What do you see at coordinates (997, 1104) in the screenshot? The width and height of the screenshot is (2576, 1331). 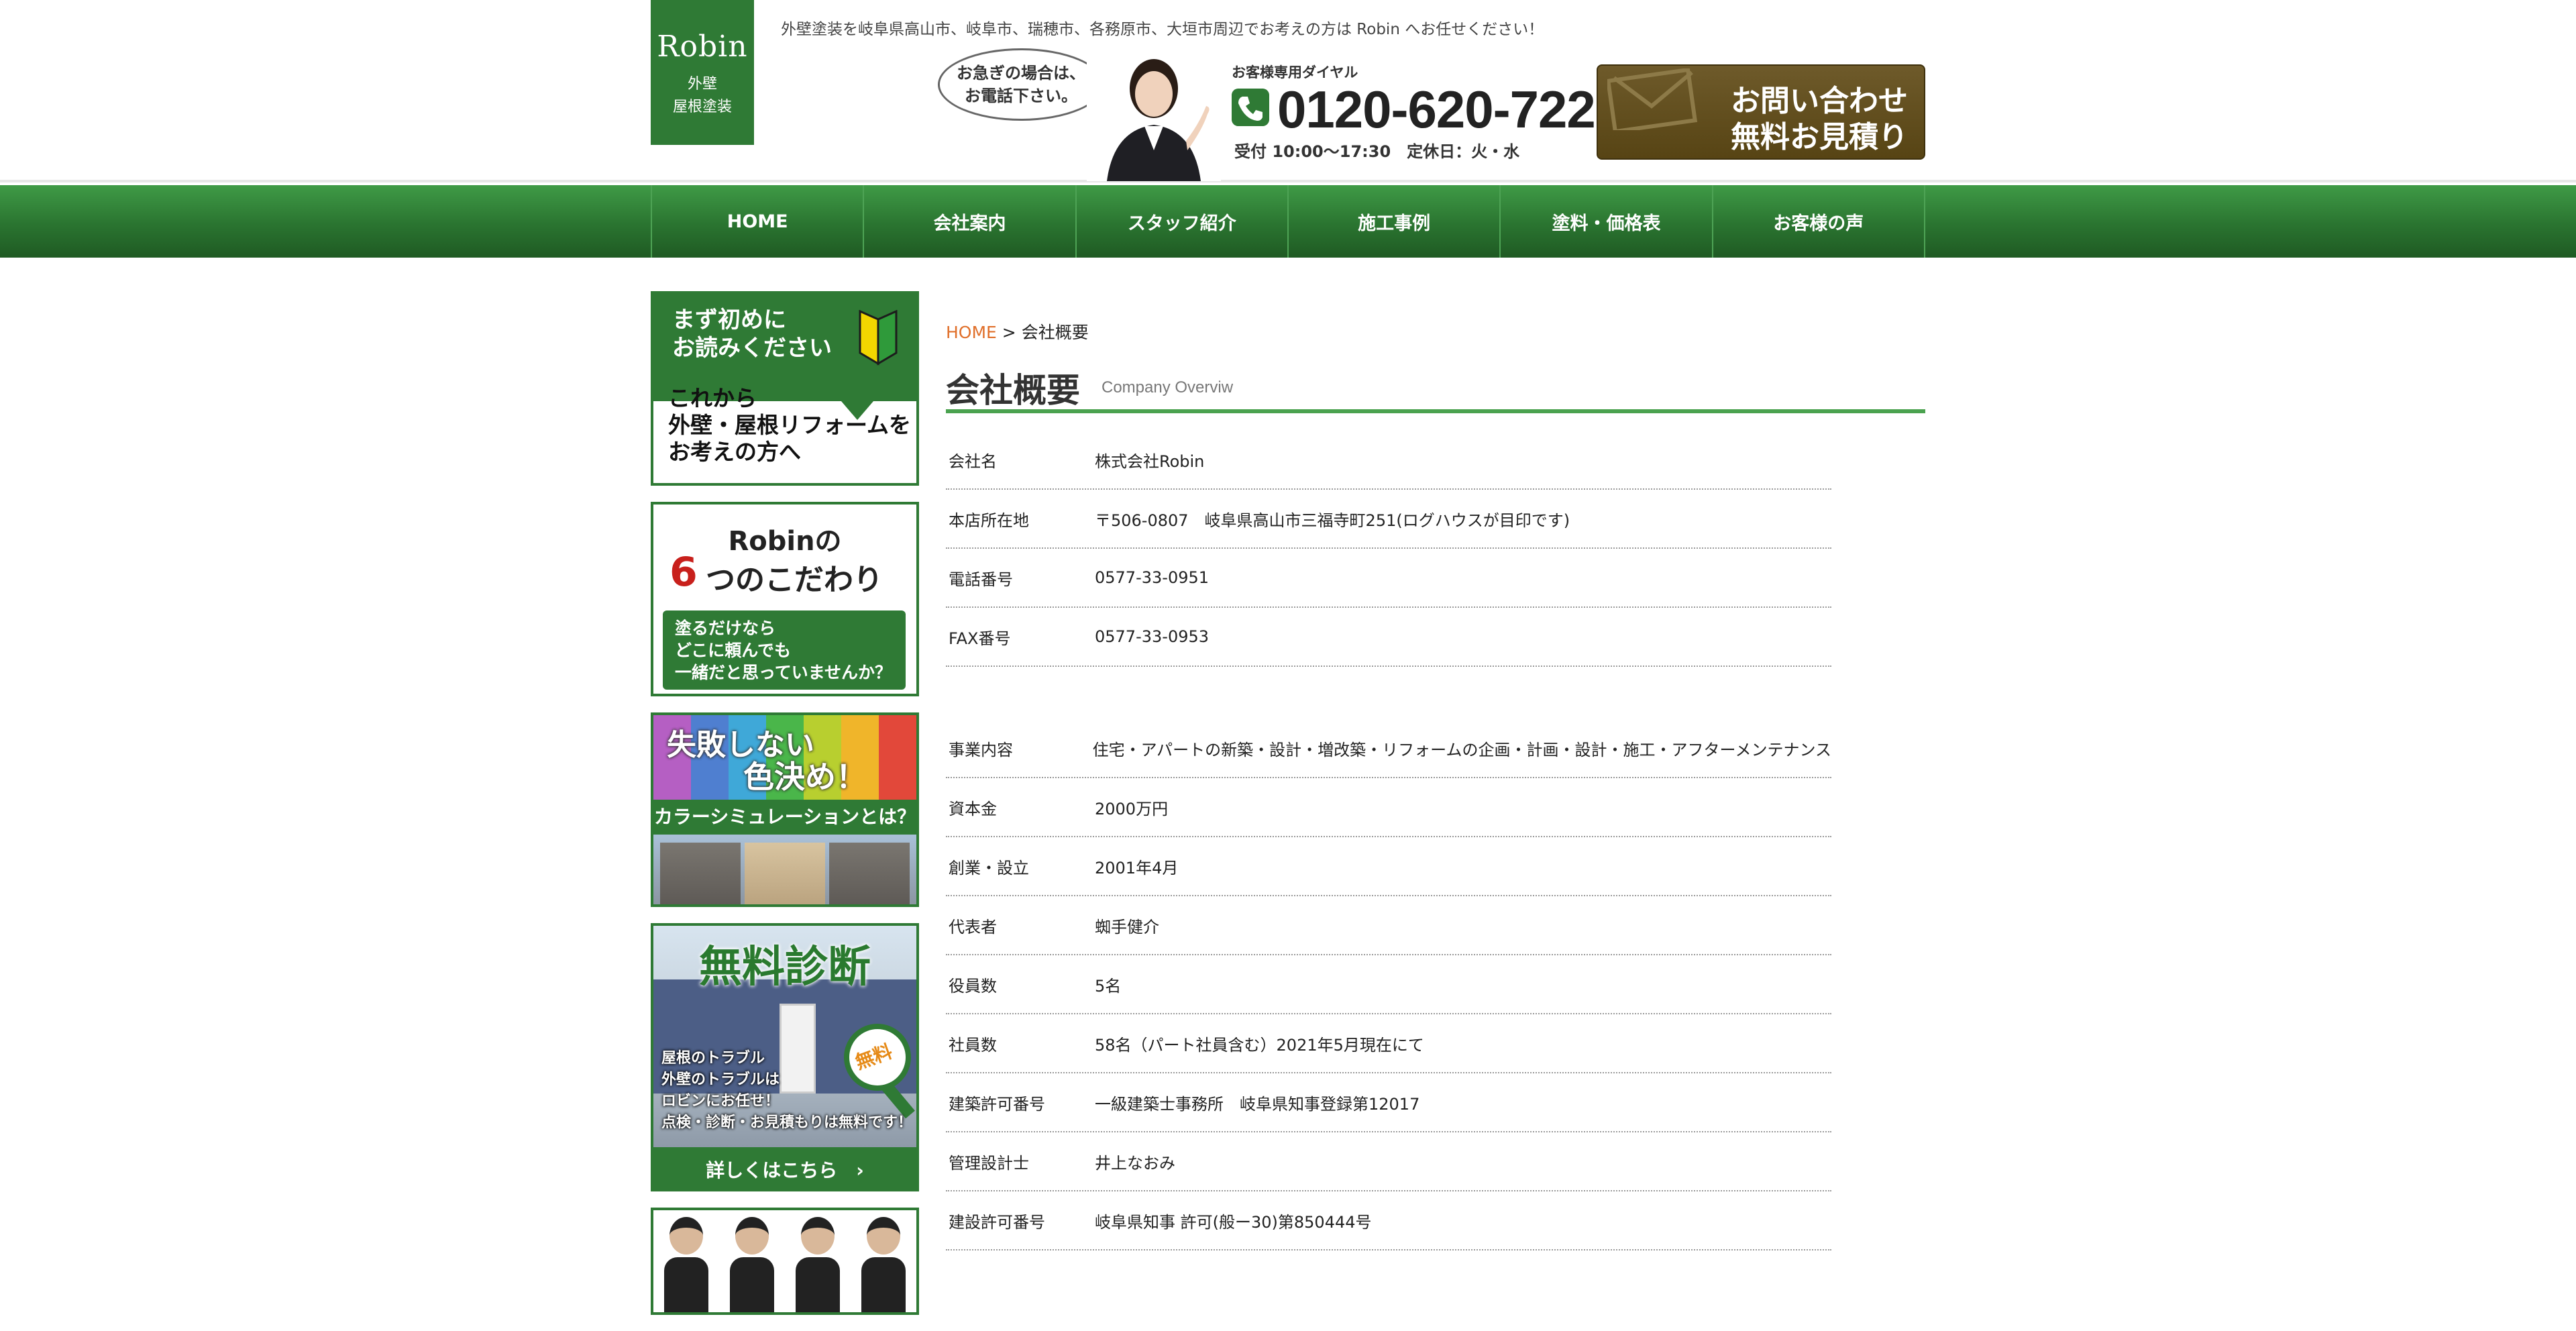 I see `row-label: 建築許可番号` at bounding box center [997, 1104].